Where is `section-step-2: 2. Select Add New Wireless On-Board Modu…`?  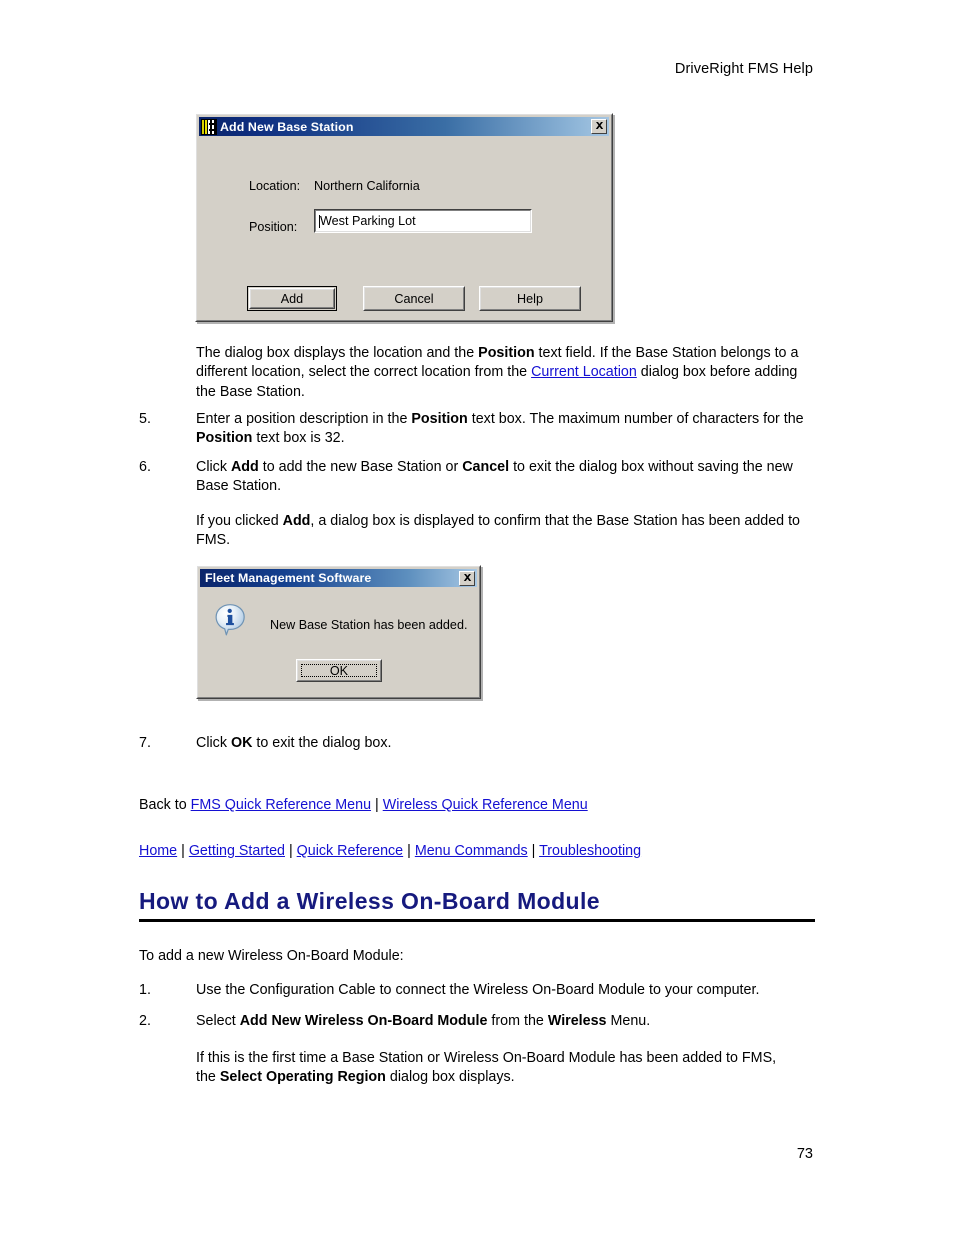
section-step-2: 2. Select Add New Wireless On-Board Modu… is located at coordinates (484, 1021).